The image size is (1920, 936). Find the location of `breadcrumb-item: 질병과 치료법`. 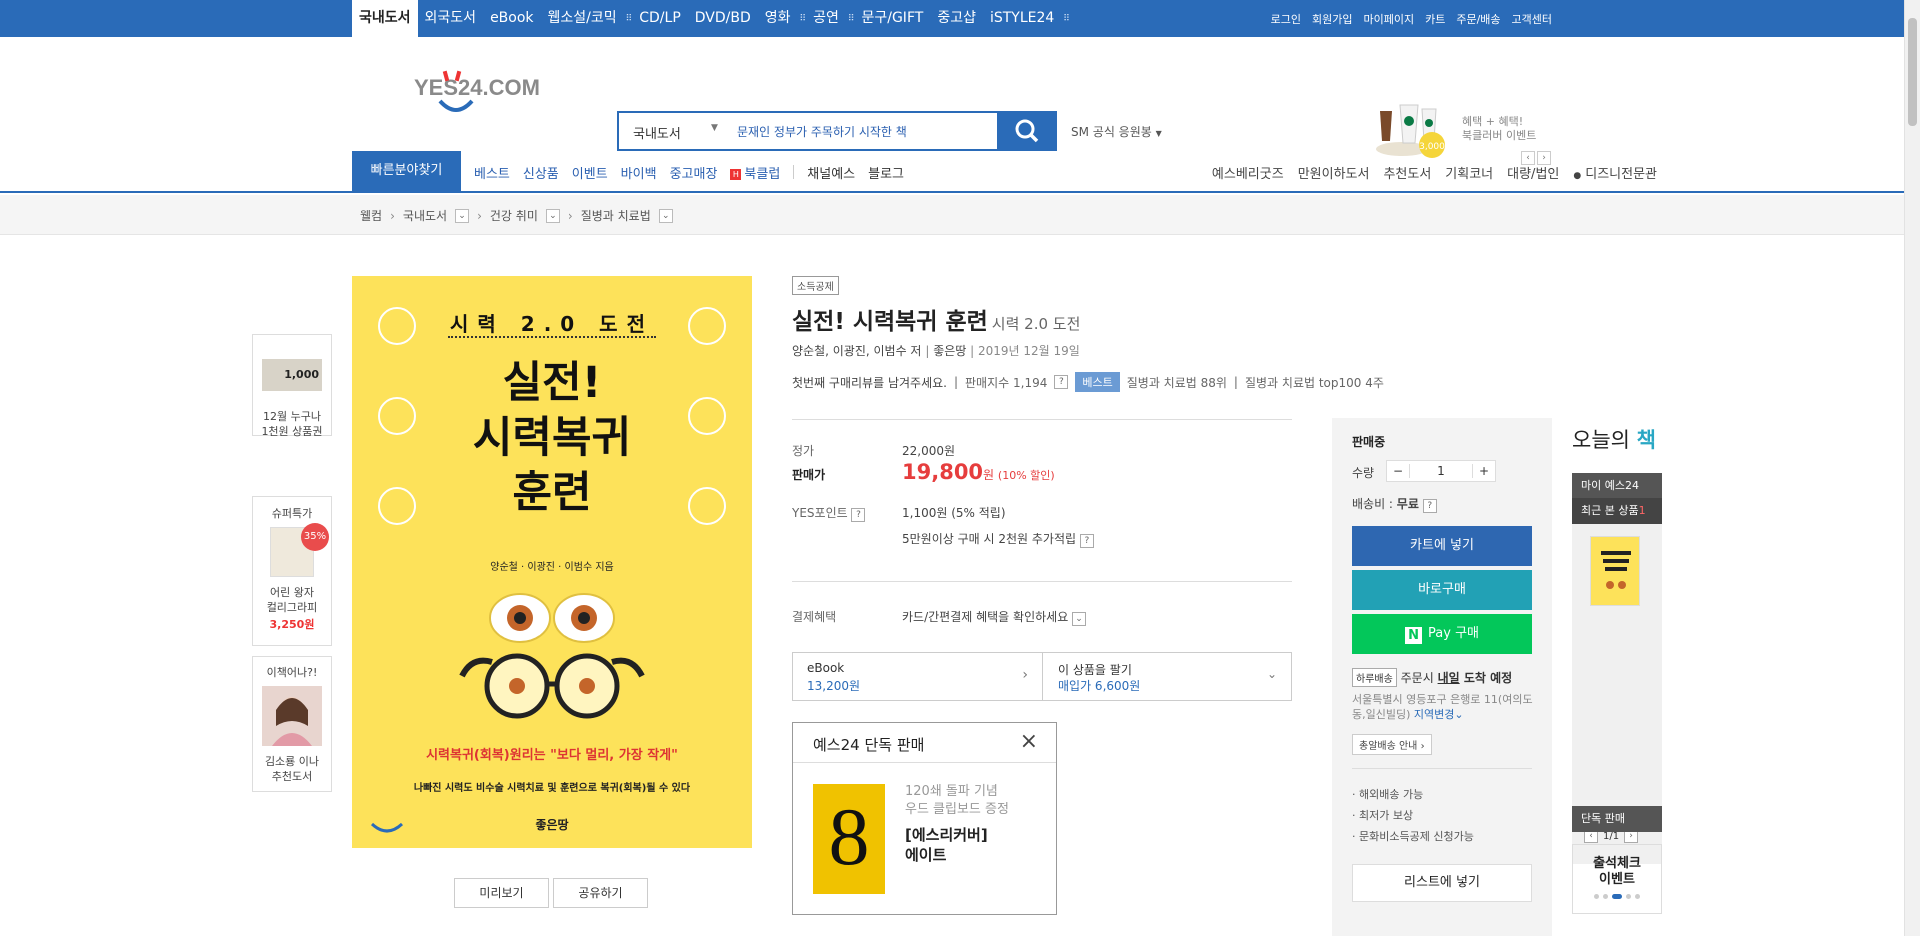

breadcrumb-item: 질병과 치료법 is located at coordinates (616, 215).